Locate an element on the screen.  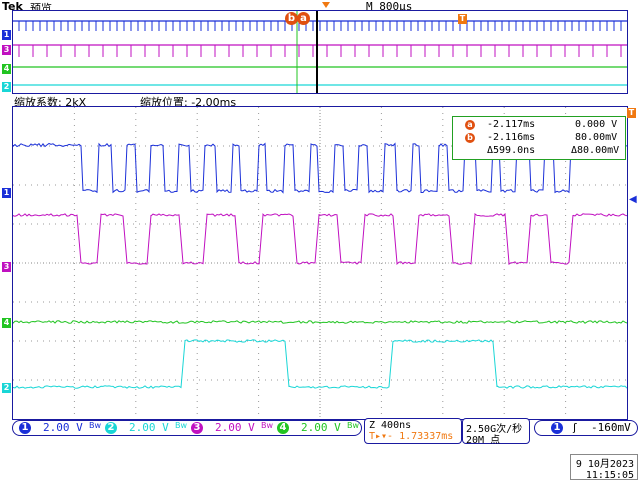
trigger-position-marker is located at coordinates (326, 5).